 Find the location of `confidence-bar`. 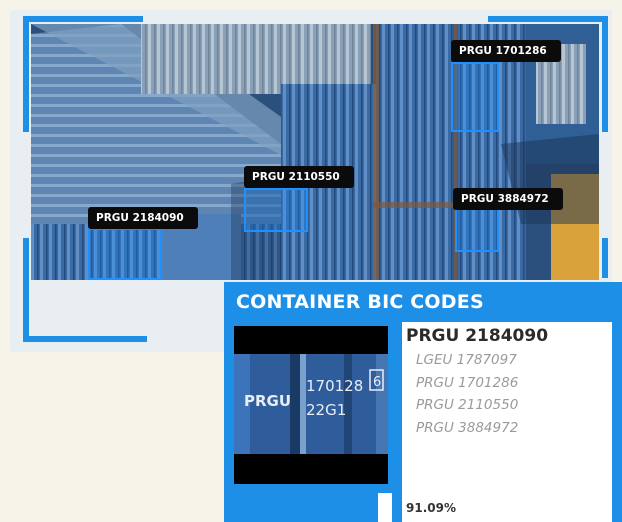

confidence-bar is located at coordinates (313, 507).